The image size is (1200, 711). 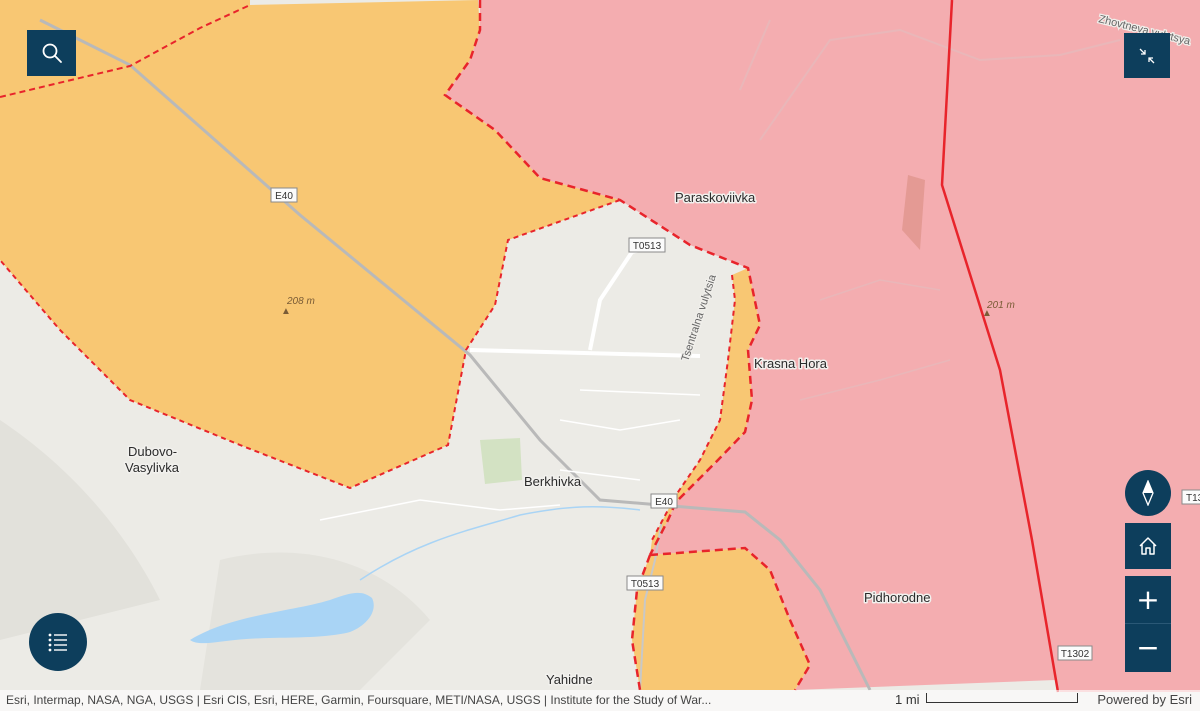 I want to click on compass-icon, so click(x=1148, y=493).